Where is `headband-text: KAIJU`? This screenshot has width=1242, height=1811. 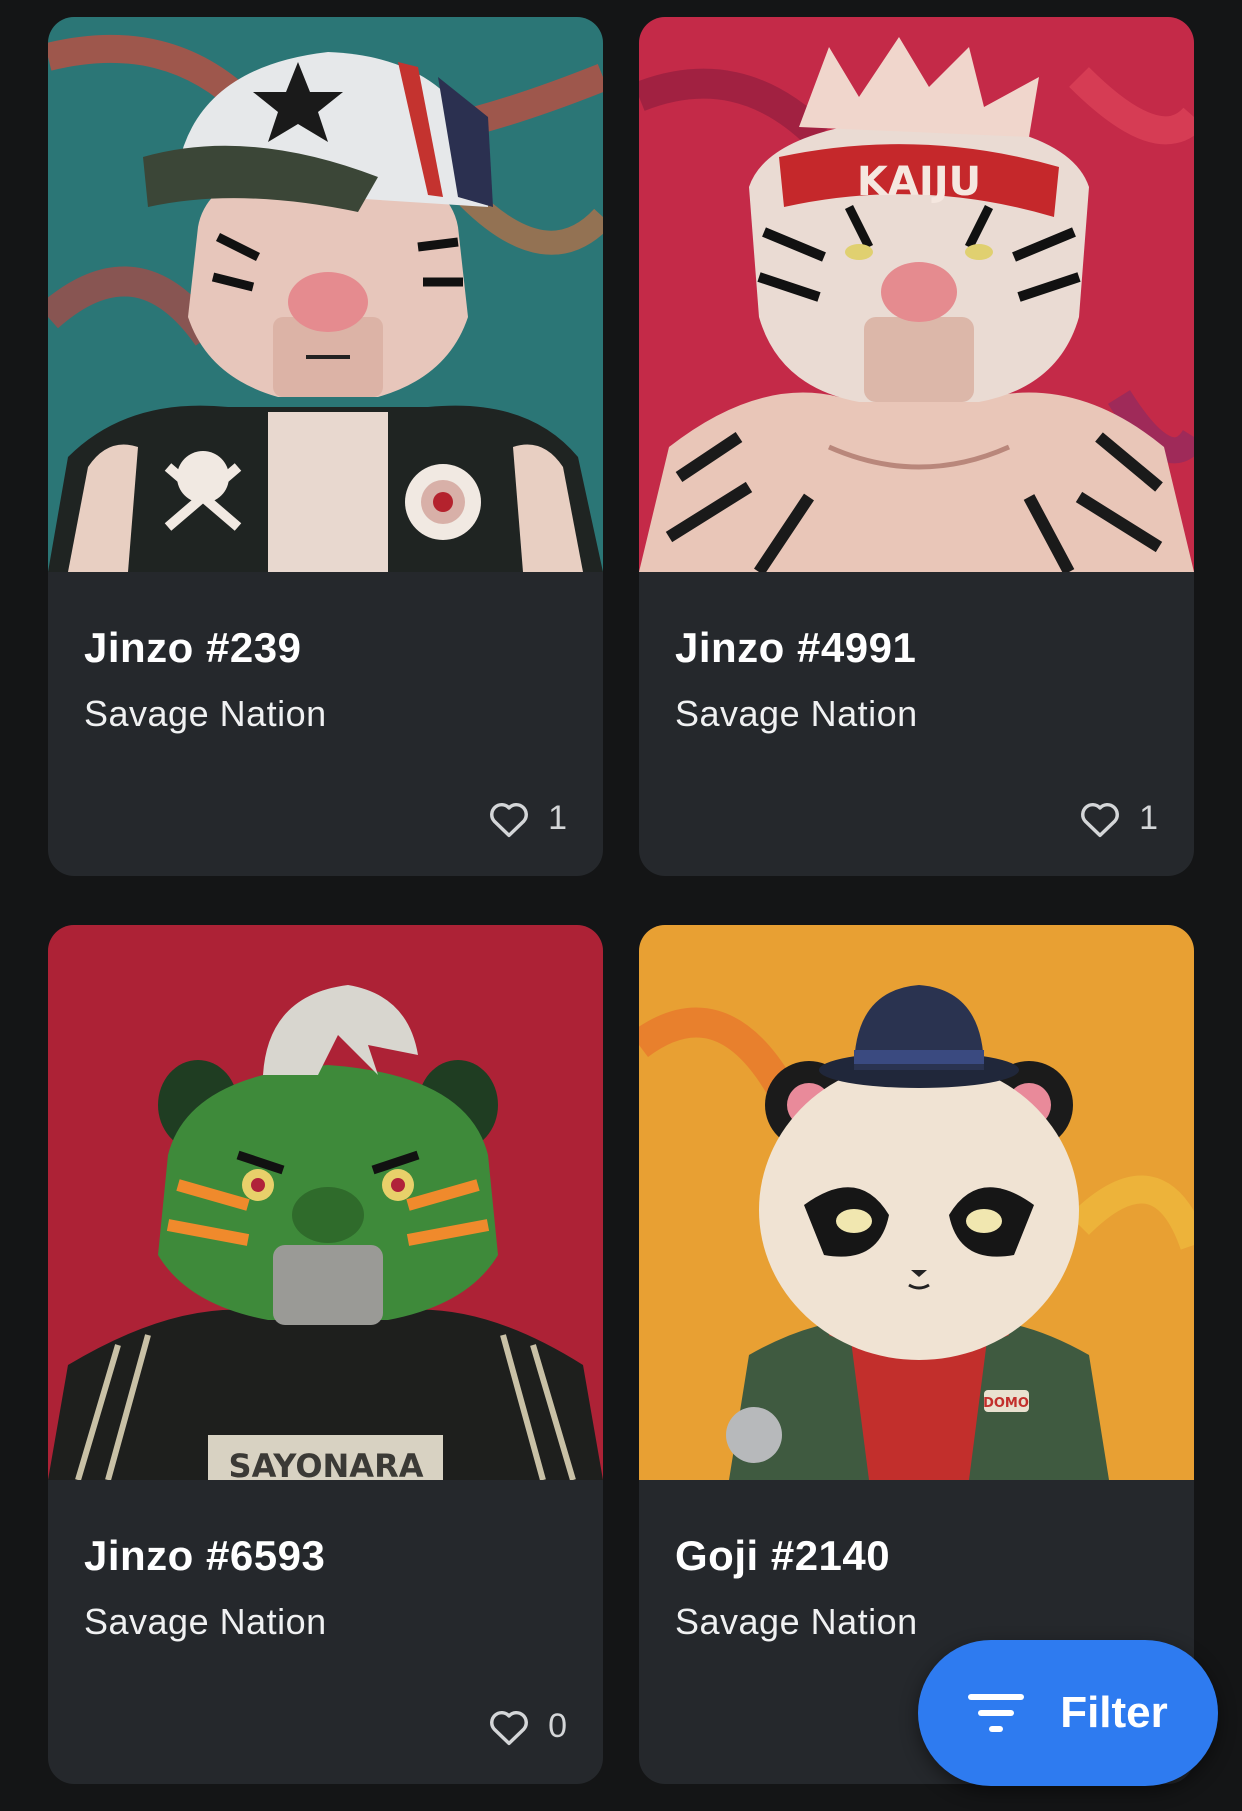
headband-text: KAIJU is located at coordinates (919, 182).